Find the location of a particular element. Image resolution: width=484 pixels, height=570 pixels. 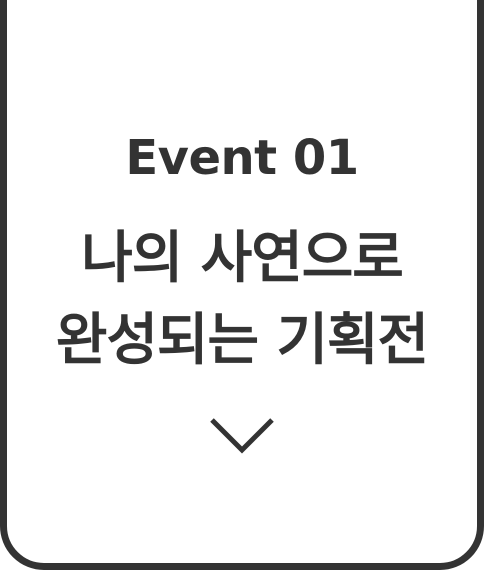

expand-button is located at coordinates (242, 435).